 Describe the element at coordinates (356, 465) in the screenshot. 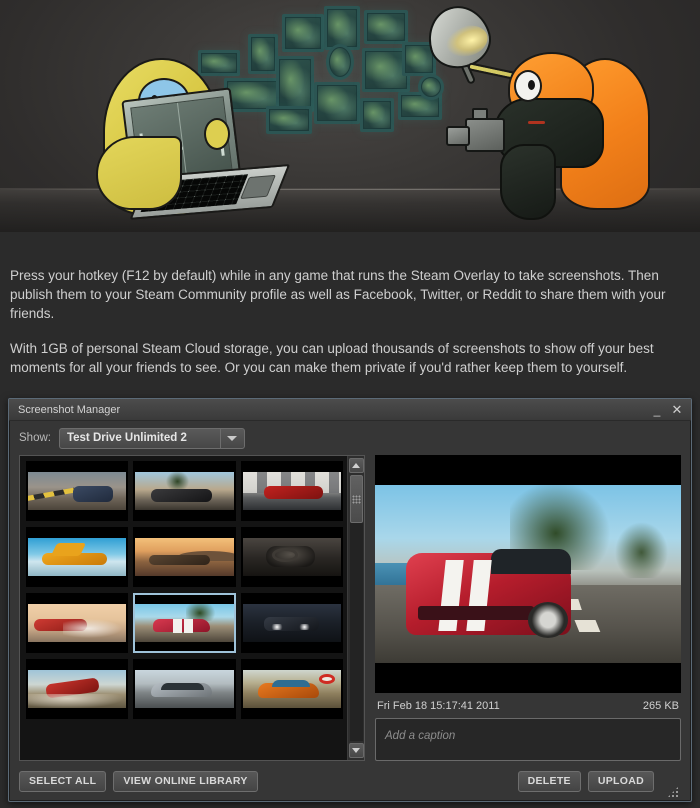

I see `scroll-up-icon` at that location.